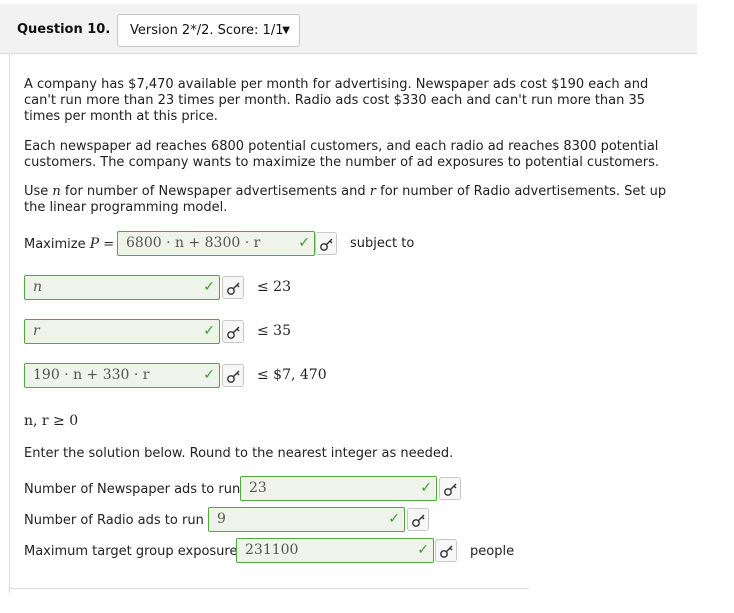  What do you see at coordinates (492, 551) in the screenshot?
I see `answer-suffix-people: people` at bounding box center [492, 551].